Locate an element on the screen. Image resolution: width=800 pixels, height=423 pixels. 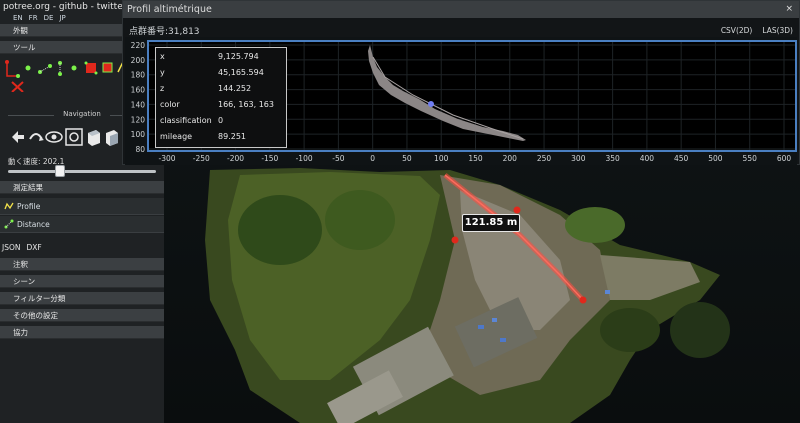
info-key: mileage is located at coordinates (176, 136).